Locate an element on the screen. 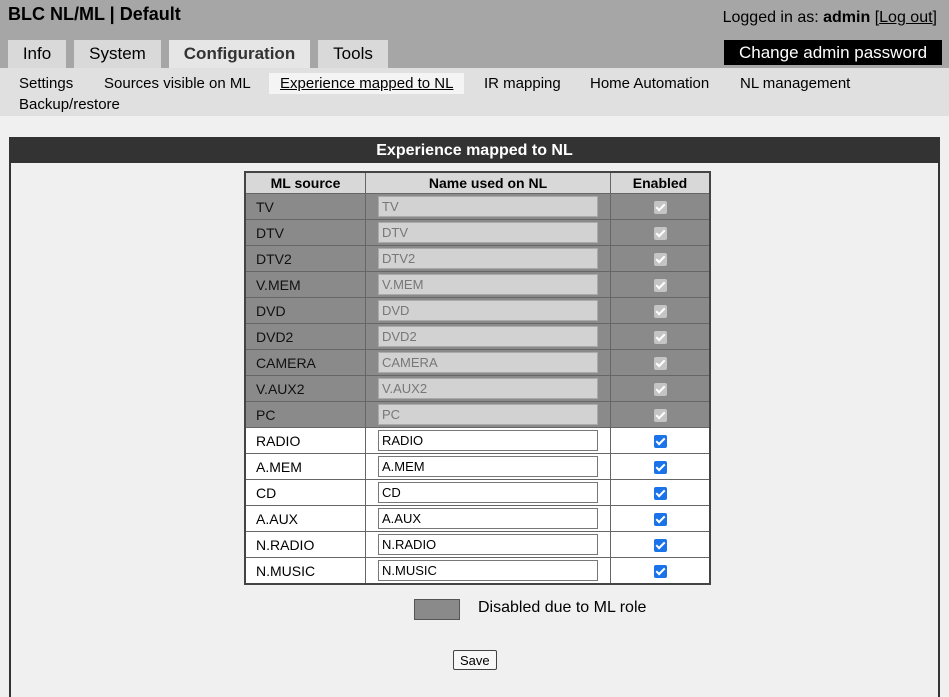 The width and height of the screenshot is (949, 697). save-button: Save is located at coordinates (475, 660).